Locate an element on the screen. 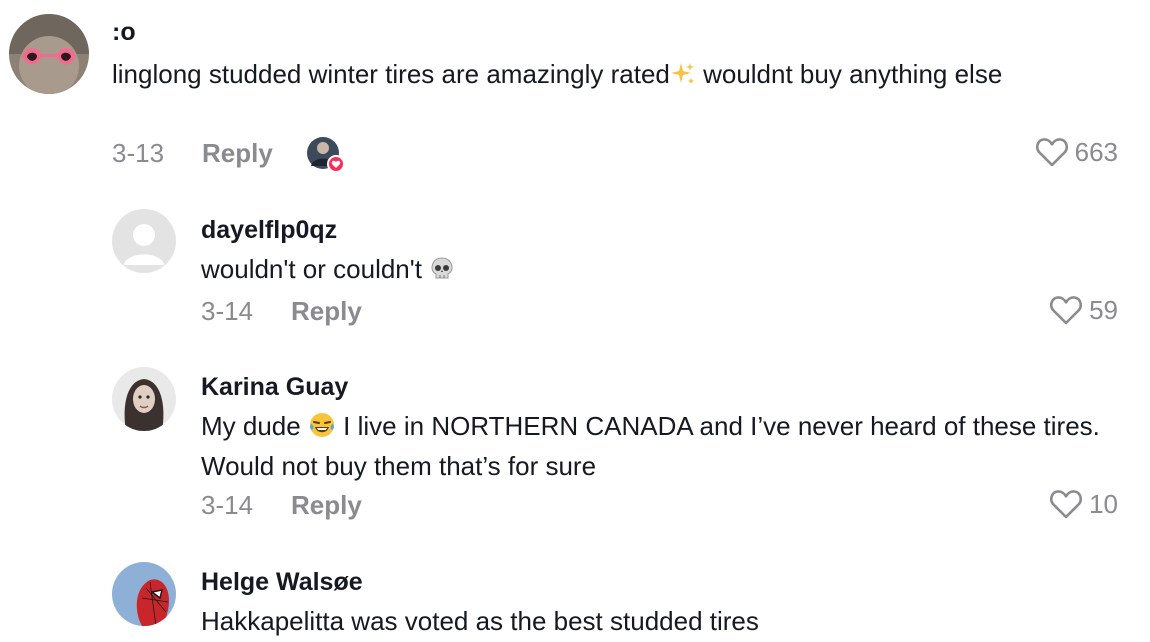 This screenshot has width=1150, height=642. comment-username: Helge Walsøe is located at coordinates (282, 582).